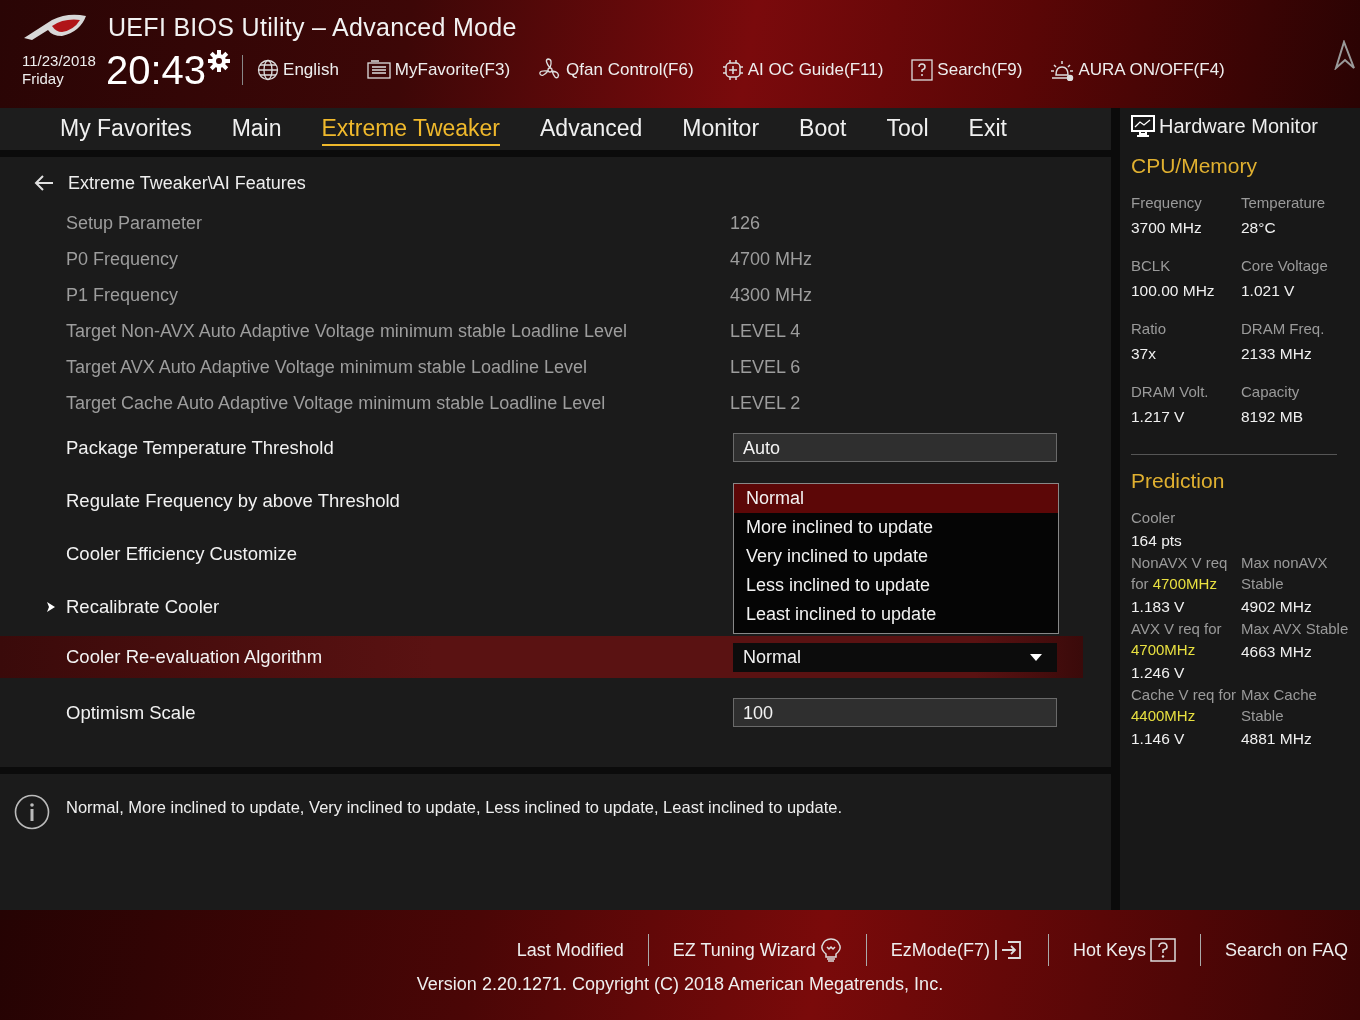 This screenshot has height=1020, width=1360. I want to click on menu-tab: Main, so click(256, 129).